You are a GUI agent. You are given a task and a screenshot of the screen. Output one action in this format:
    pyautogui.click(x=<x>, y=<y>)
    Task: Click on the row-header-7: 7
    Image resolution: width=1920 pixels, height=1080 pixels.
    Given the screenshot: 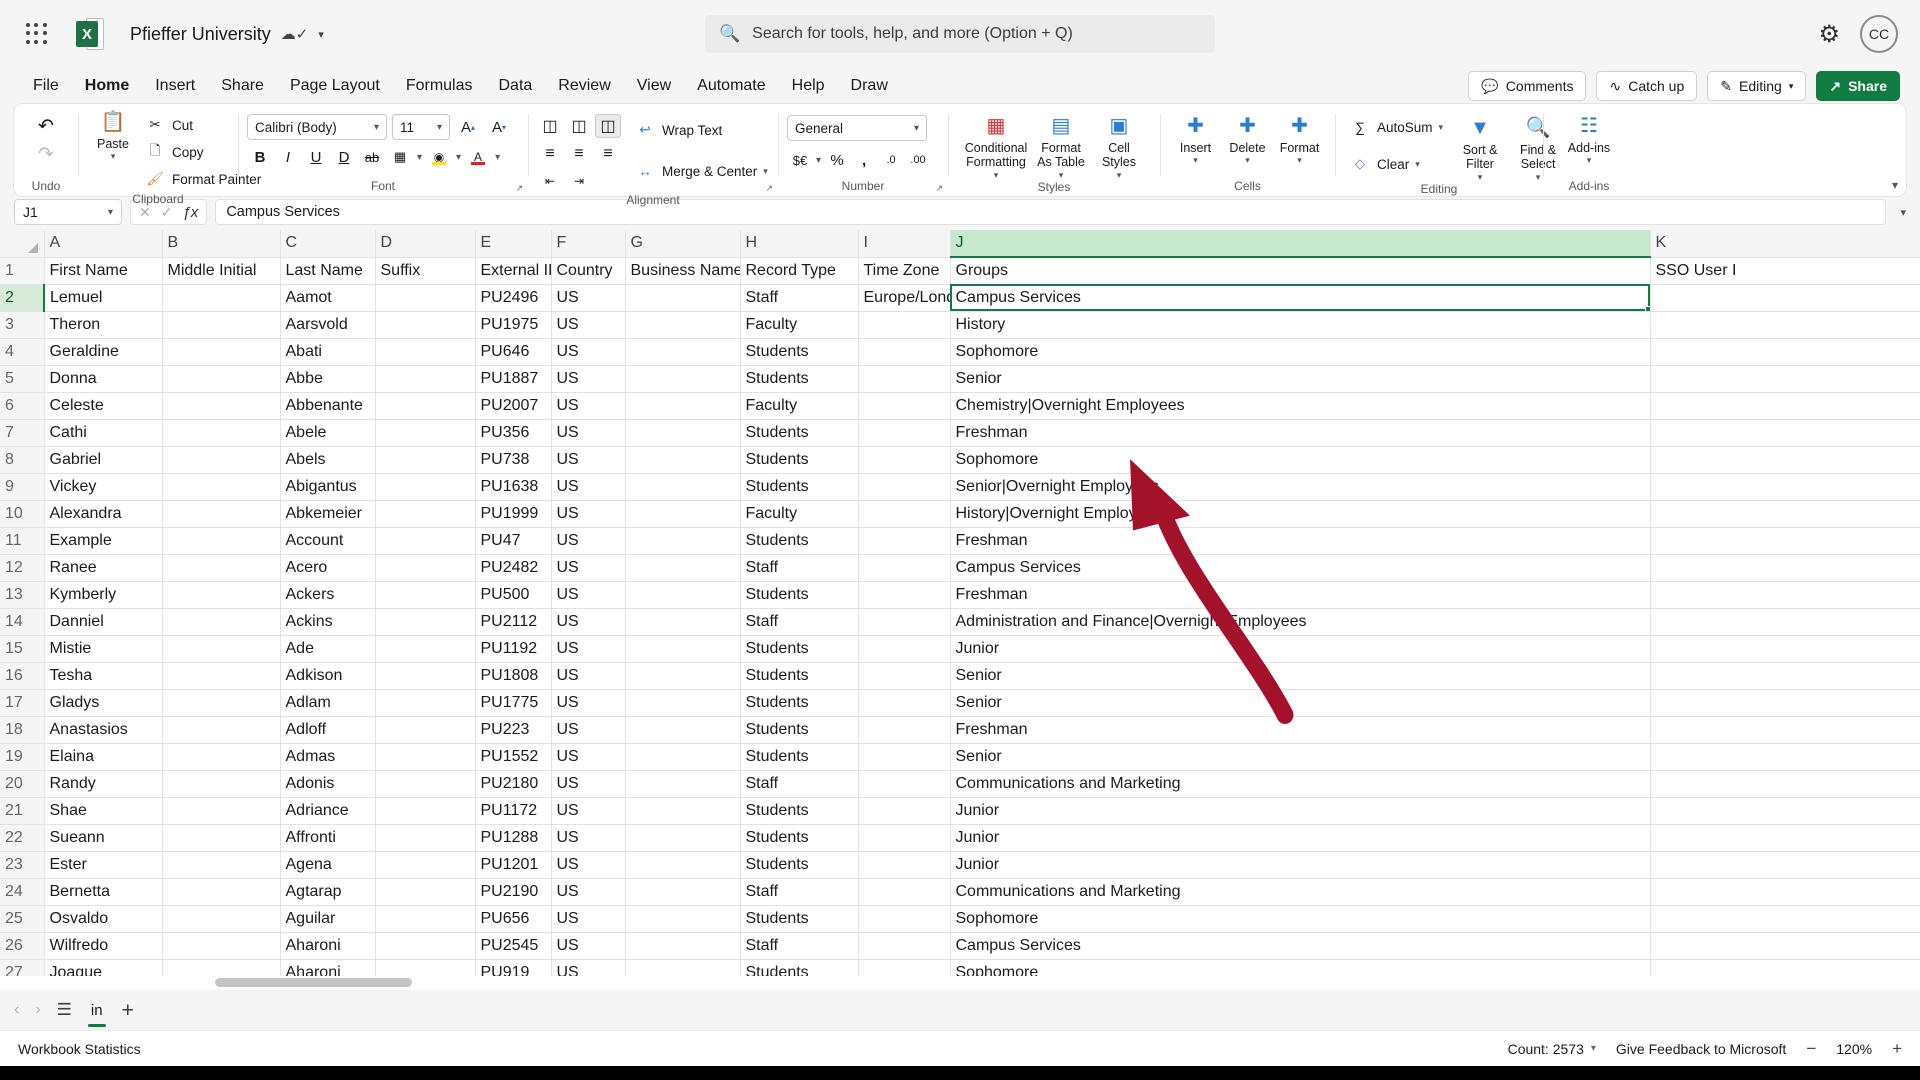 What is the action you would take?
    pyautogui.click(x=22, y=433)
    